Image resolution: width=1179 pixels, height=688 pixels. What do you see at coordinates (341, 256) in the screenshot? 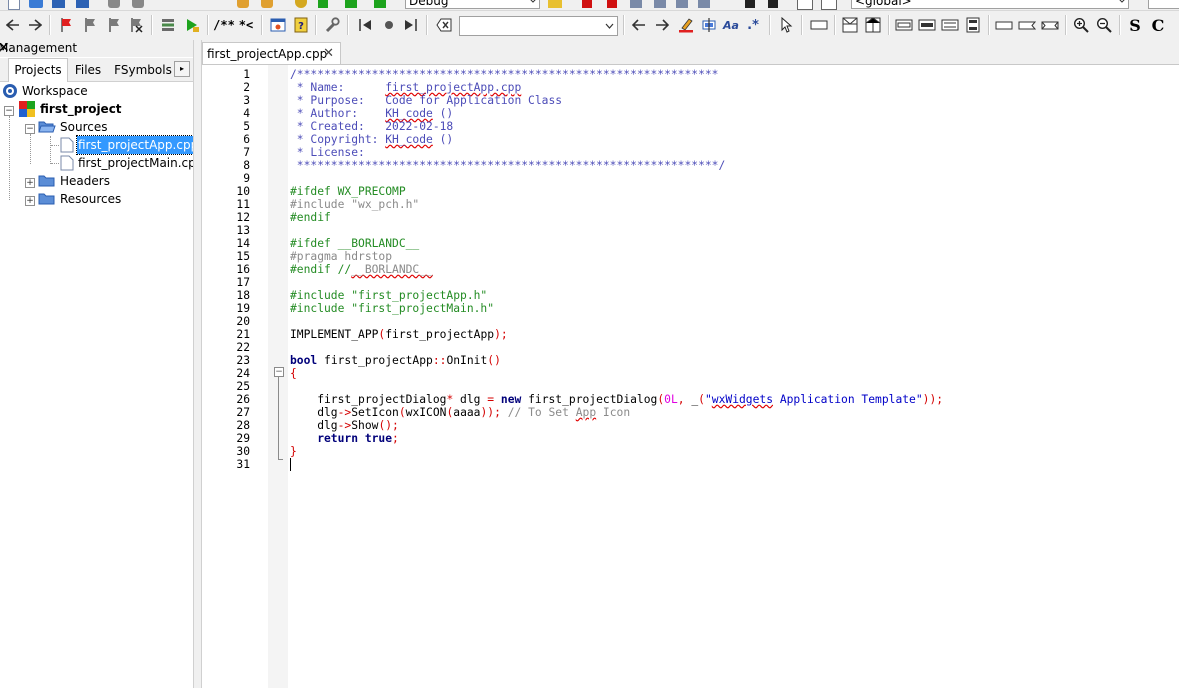
I see `code-line: #pragma hdrstop` at bounding box center [341, 256].